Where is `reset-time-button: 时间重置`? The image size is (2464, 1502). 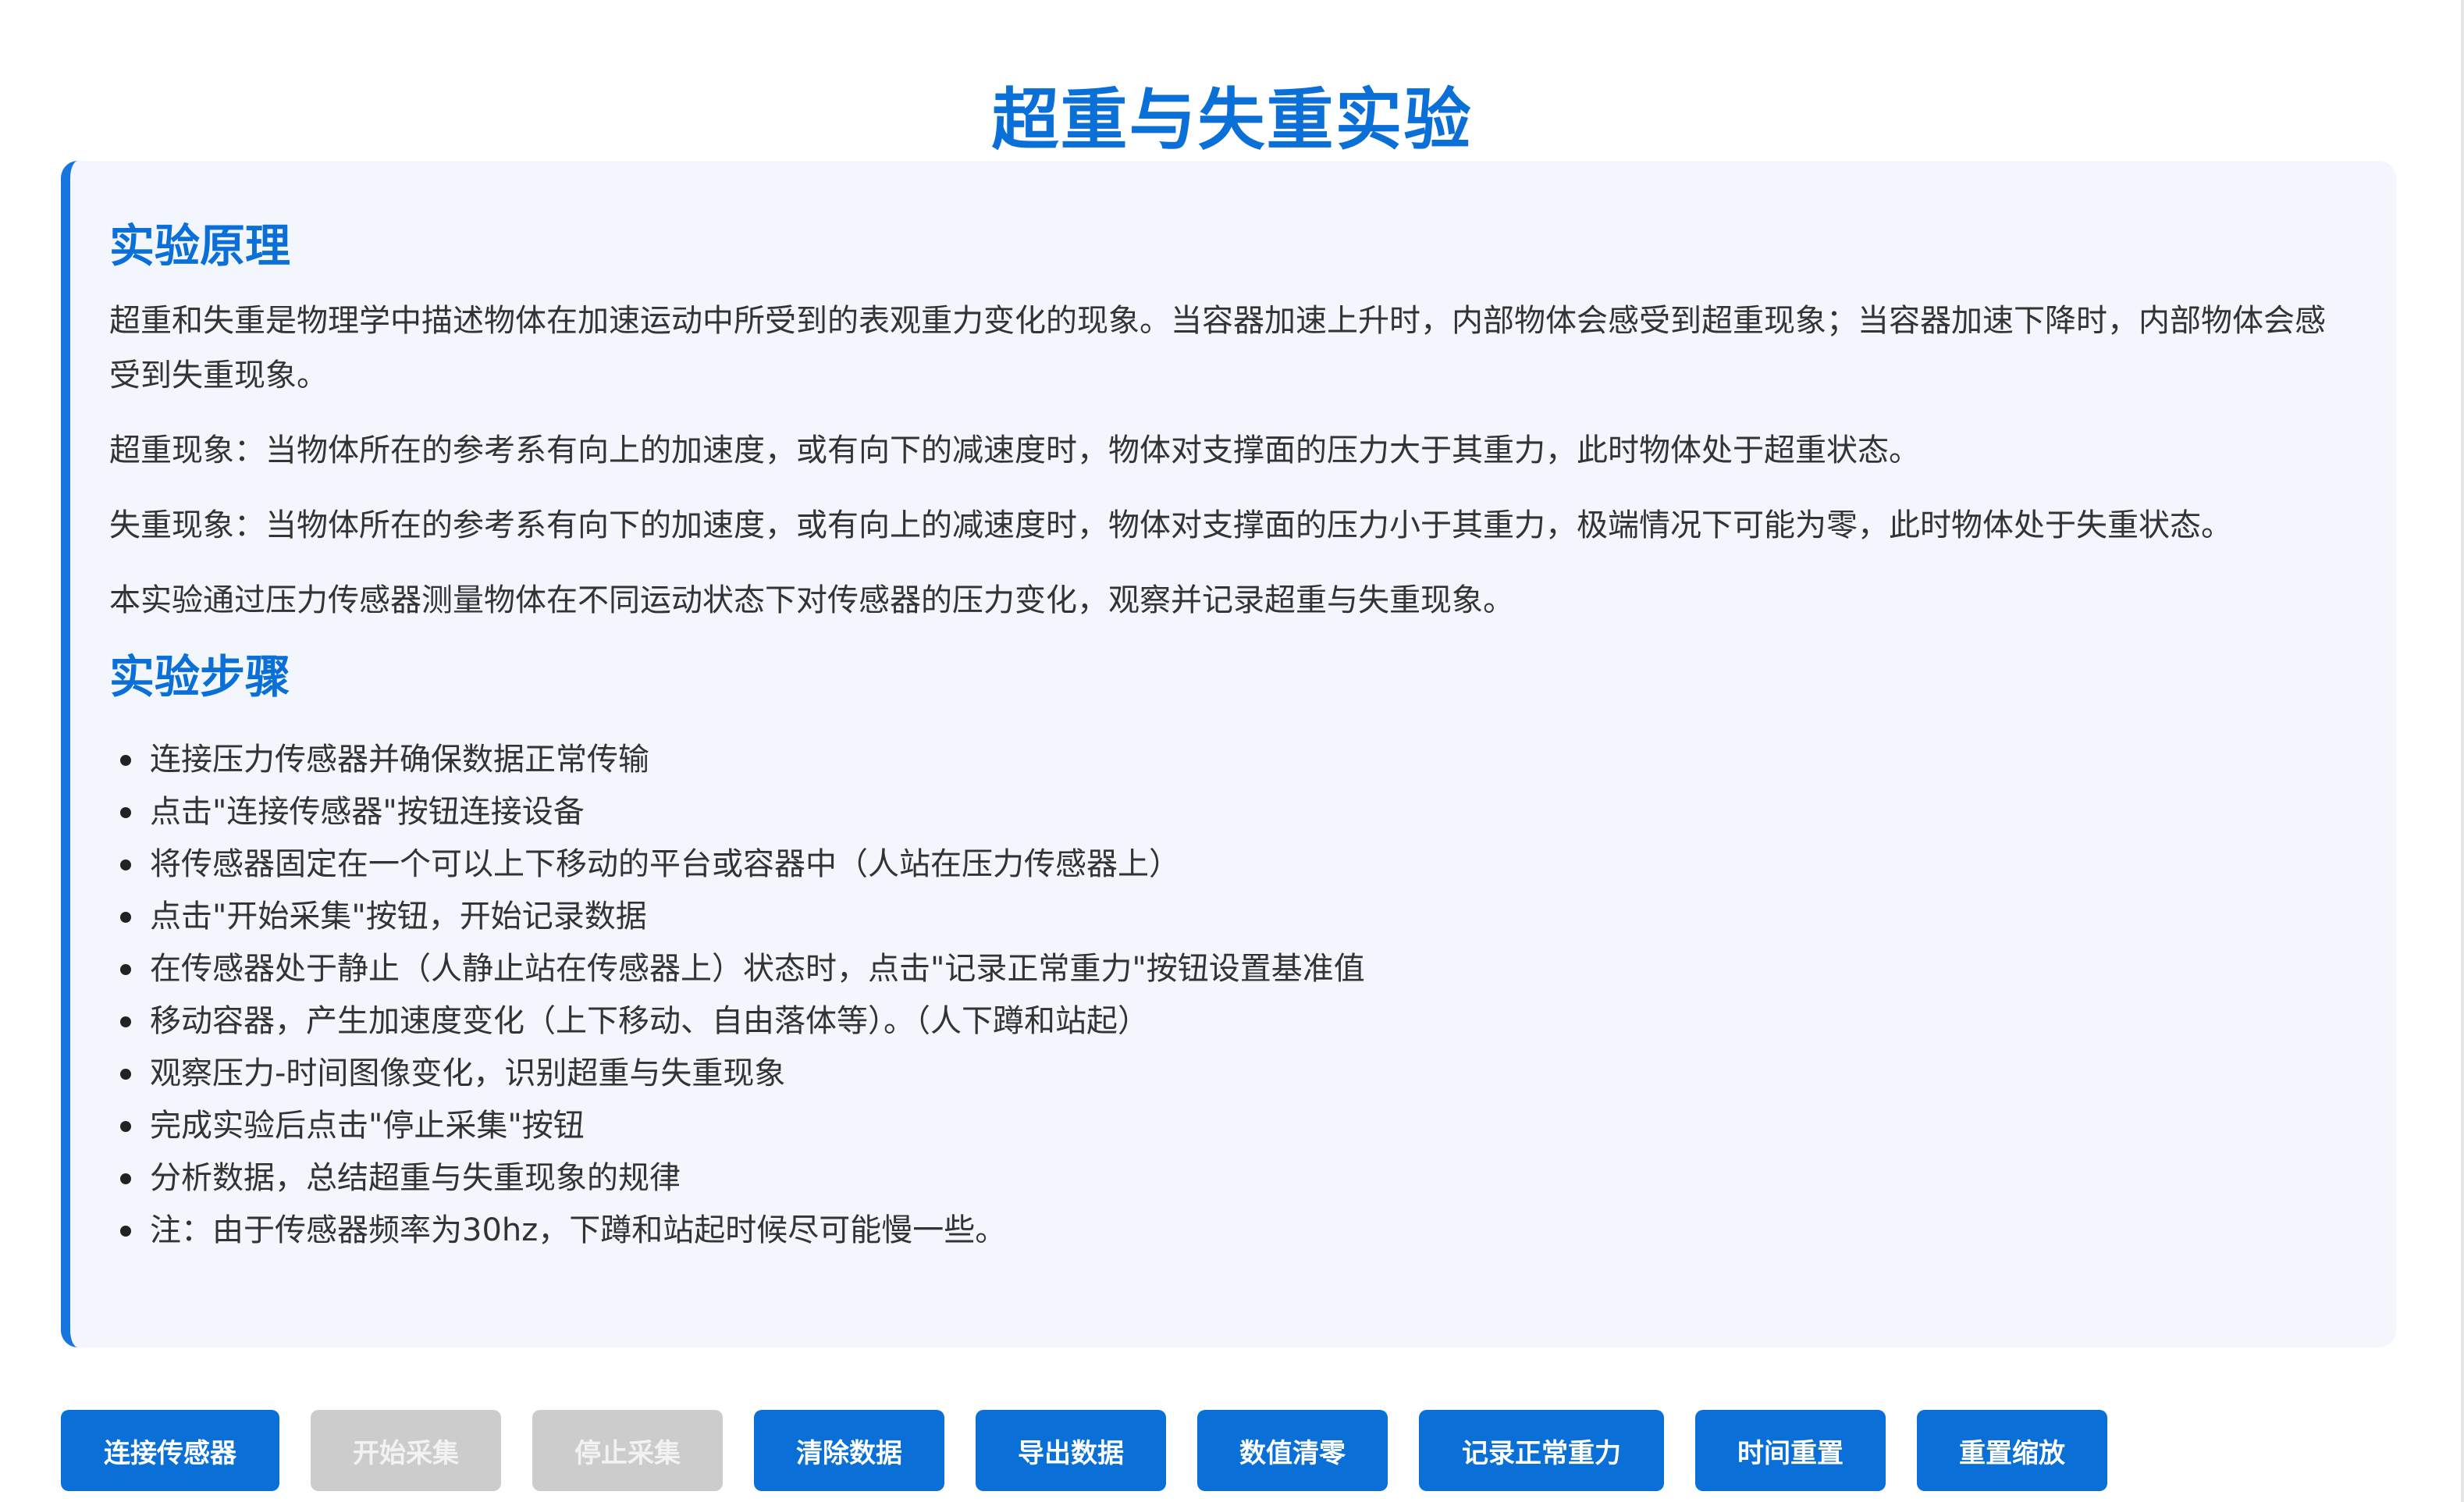 reset-time-button: 时间重置 is located at coordinates (1790, 1450).